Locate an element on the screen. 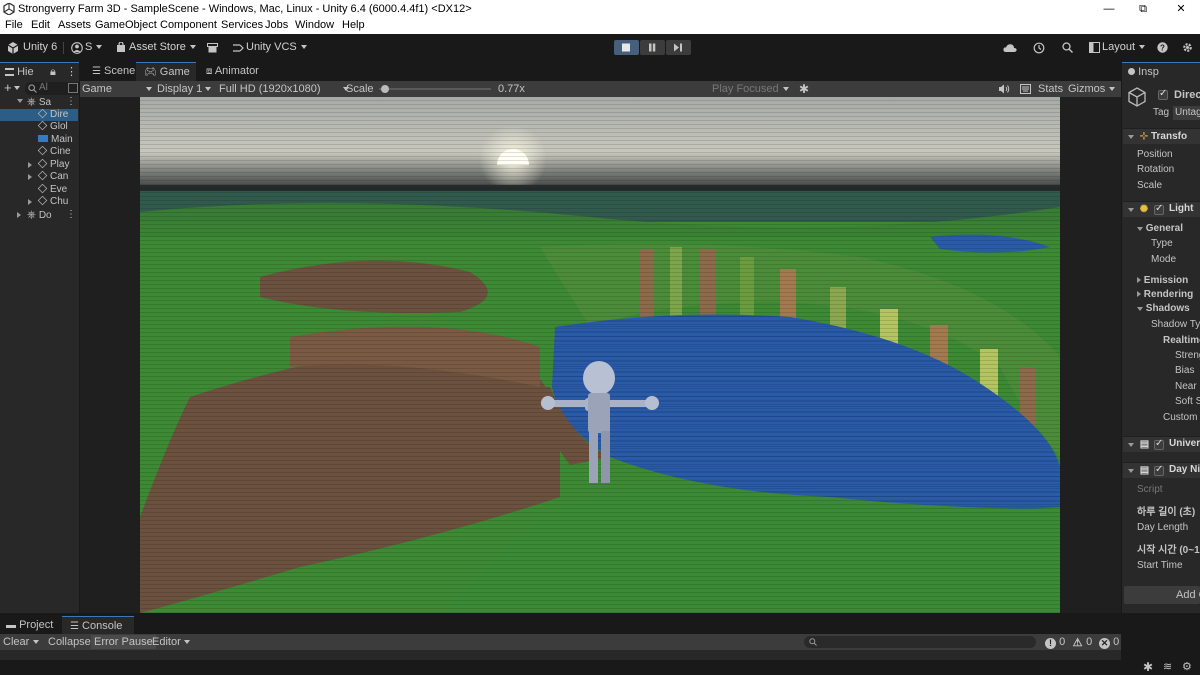  step-button is located at coordinates (678, 47).